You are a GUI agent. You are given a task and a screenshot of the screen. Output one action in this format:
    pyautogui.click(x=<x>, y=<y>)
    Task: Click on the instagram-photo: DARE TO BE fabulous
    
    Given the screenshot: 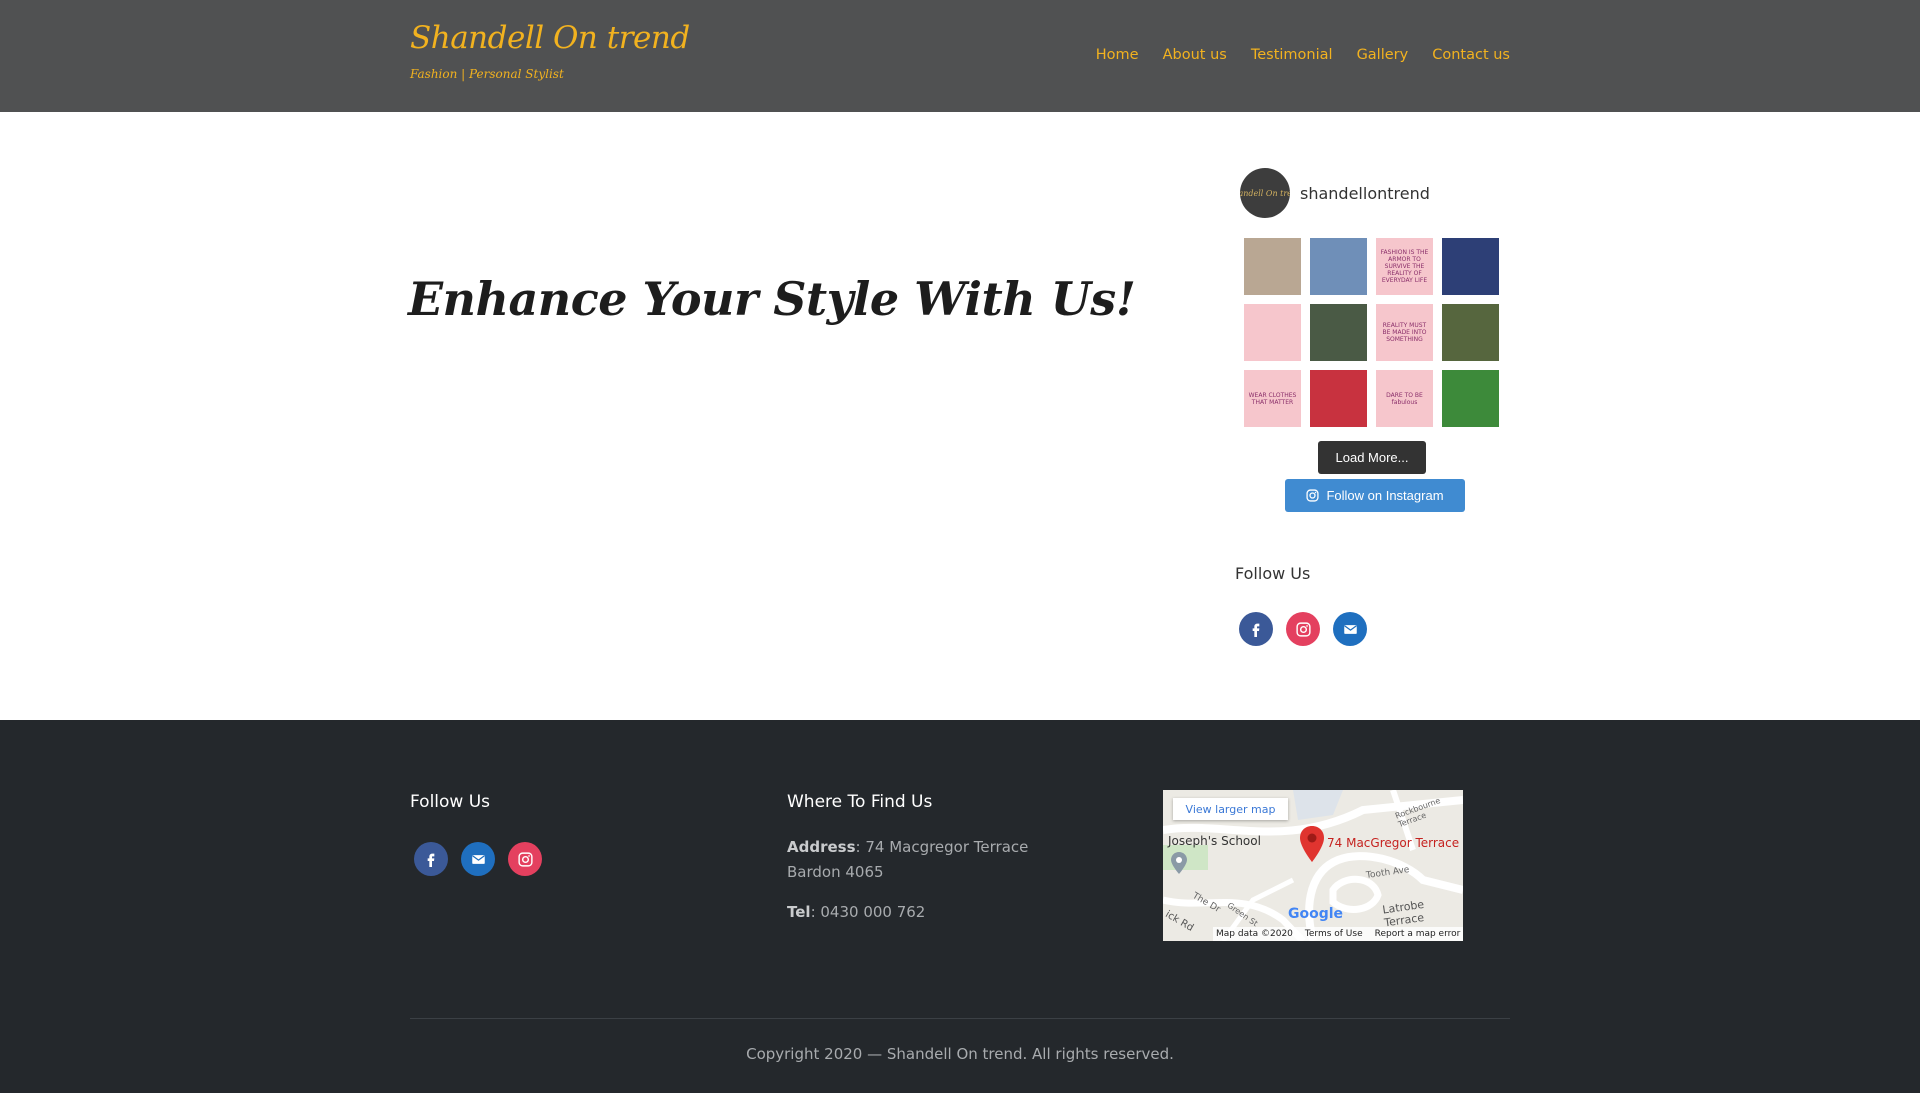 What is the action you would take?
    pyautogui.click(x=1404, y=398)
    